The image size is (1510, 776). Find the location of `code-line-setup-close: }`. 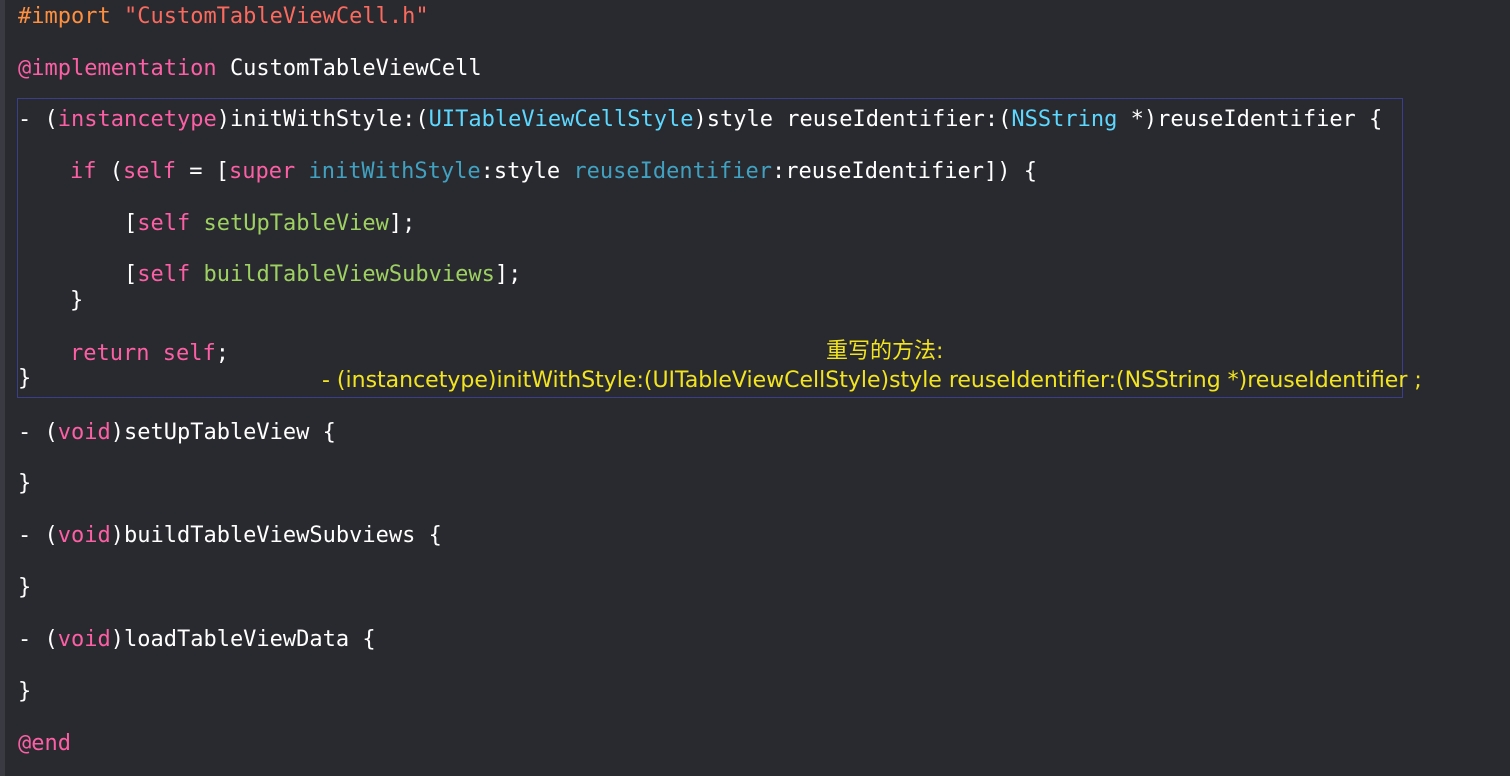

code-line-setup-close: } is located at coordinates (24, 484).